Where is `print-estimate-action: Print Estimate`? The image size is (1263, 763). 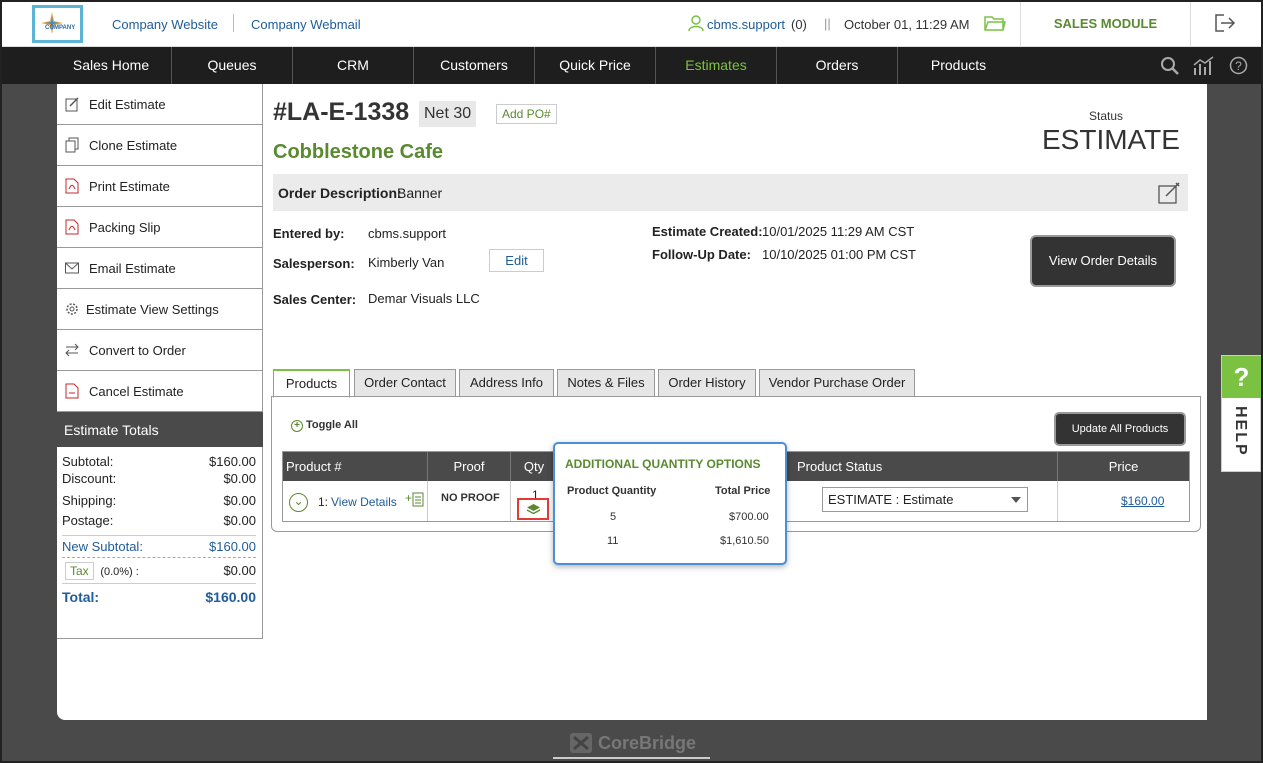 print-estimate-action: Print Estimate is located at coordinates (160, 186).